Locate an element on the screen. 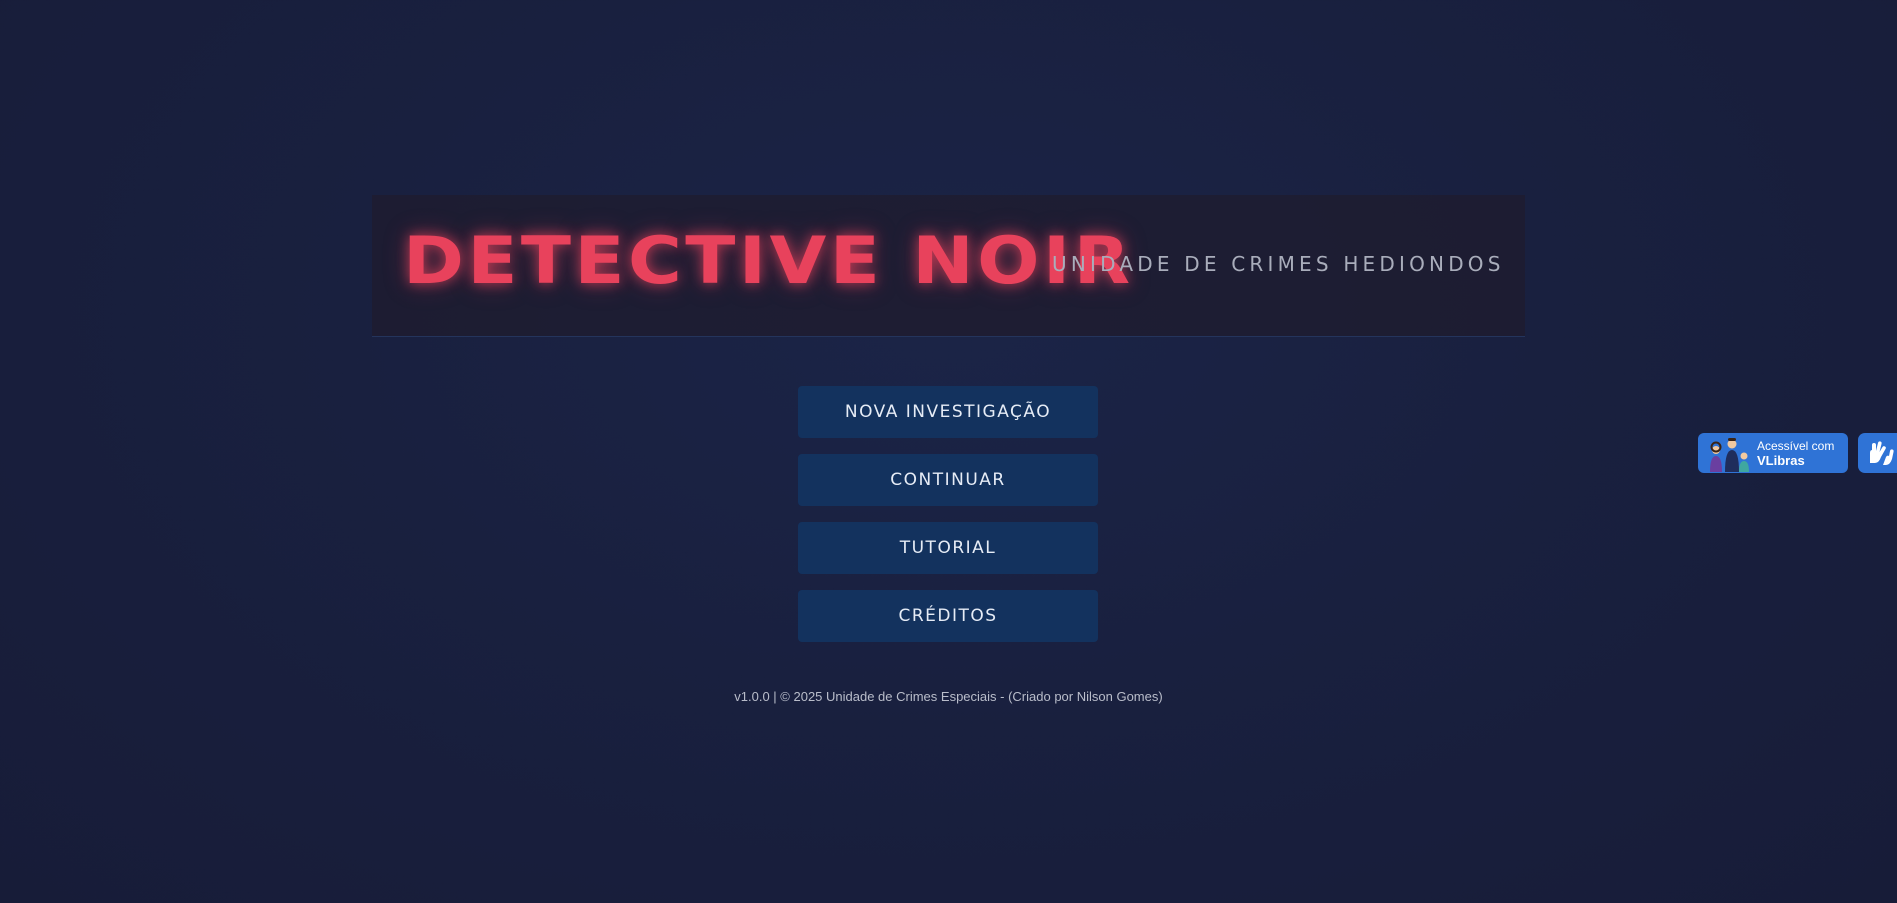 The height and width of the screenshot is (903, 1897). hands-icon is located at coordinates (1882, 453).